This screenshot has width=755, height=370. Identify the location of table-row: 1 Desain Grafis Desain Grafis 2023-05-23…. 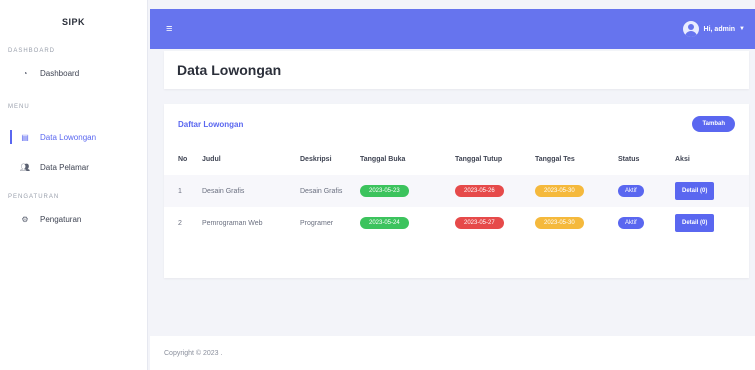
(456, 191).